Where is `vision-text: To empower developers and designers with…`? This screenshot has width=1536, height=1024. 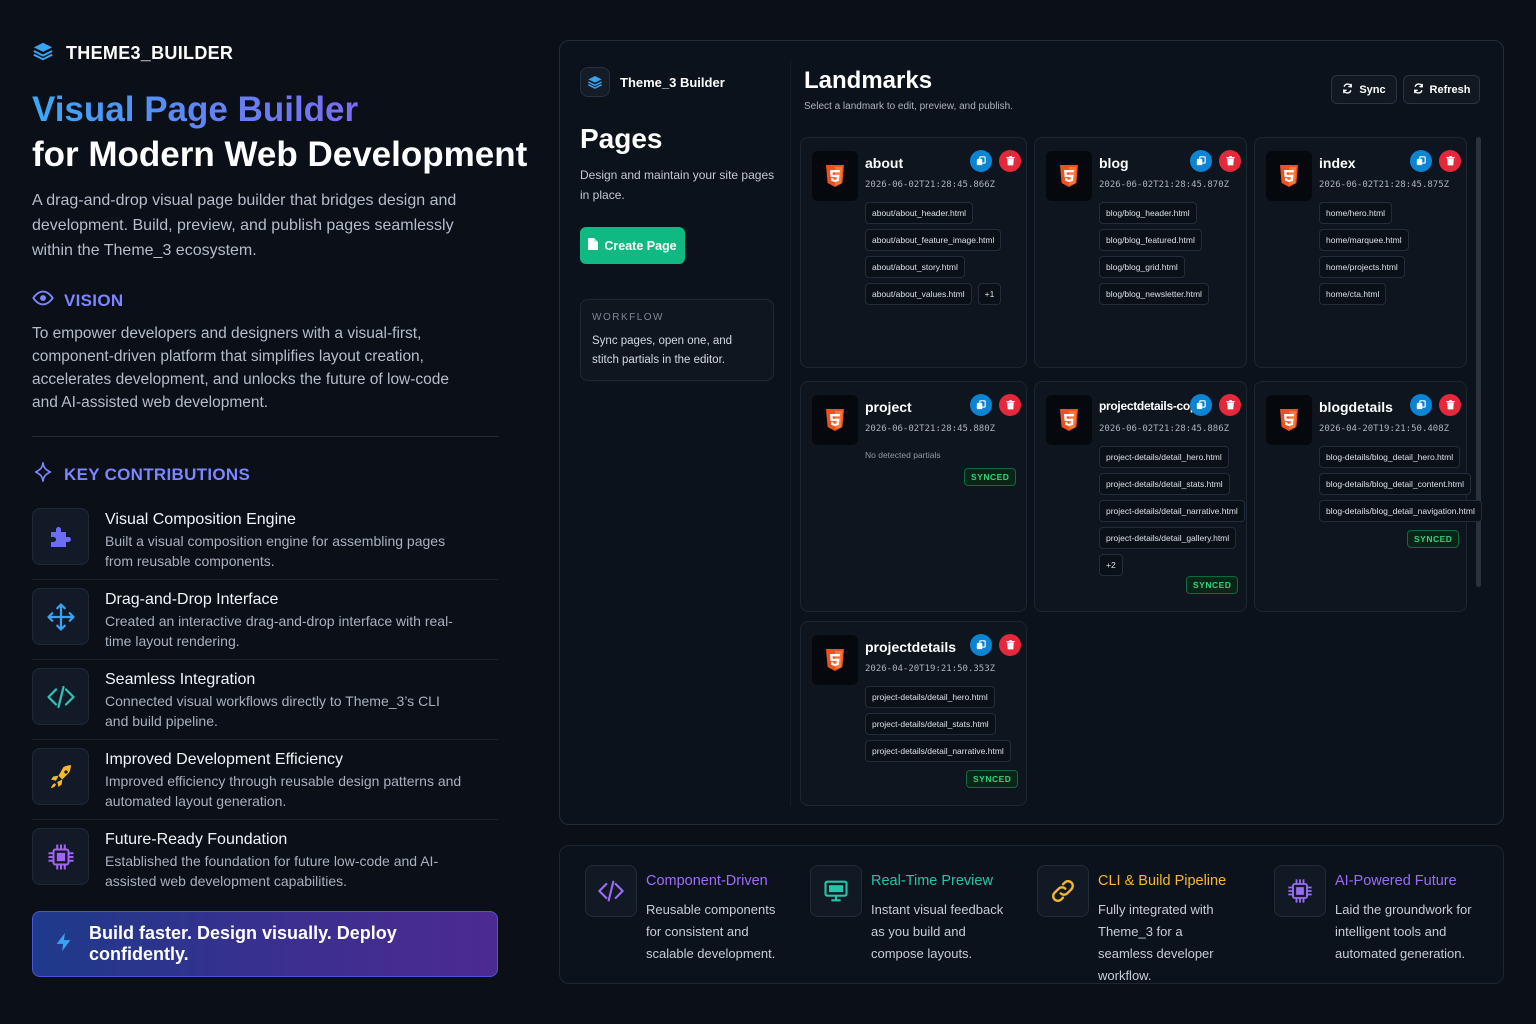 vision-text: To empower developers and designers with… is located at coordinates (241, 368).